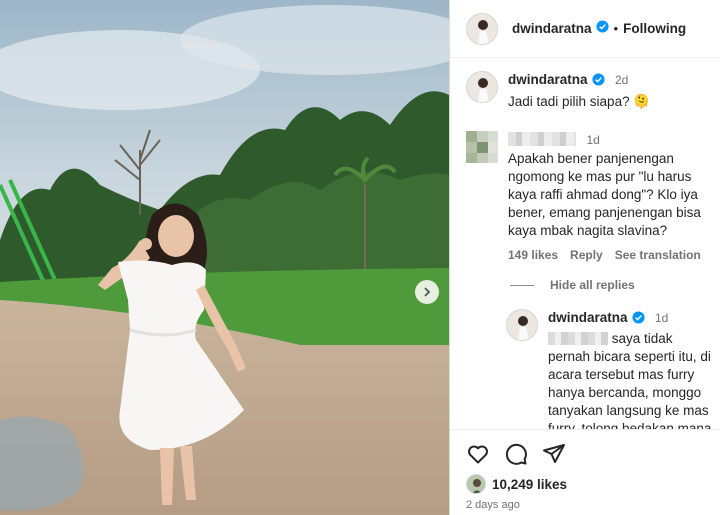 The width and height of the screenshot is (720, 515). What do you see at coordinates (578, 338) in the screenshot?
I see `blurred-mention` at bounding box center [578, 338].